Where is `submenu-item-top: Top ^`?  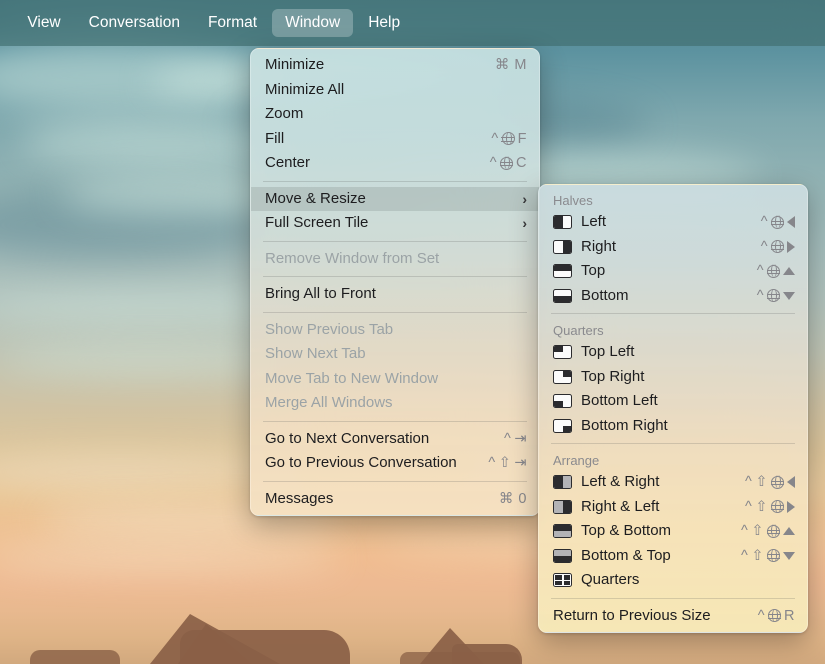
submenu-item-top: Top ^ is located at coordinates (673, 271).